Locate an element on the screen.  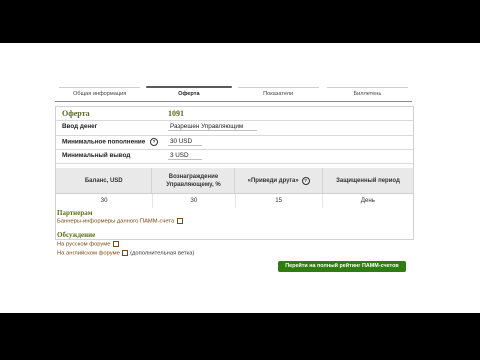
partners-link: Баннеры-информеры данного ПАММ-счета is located at coordinates (120, 221).